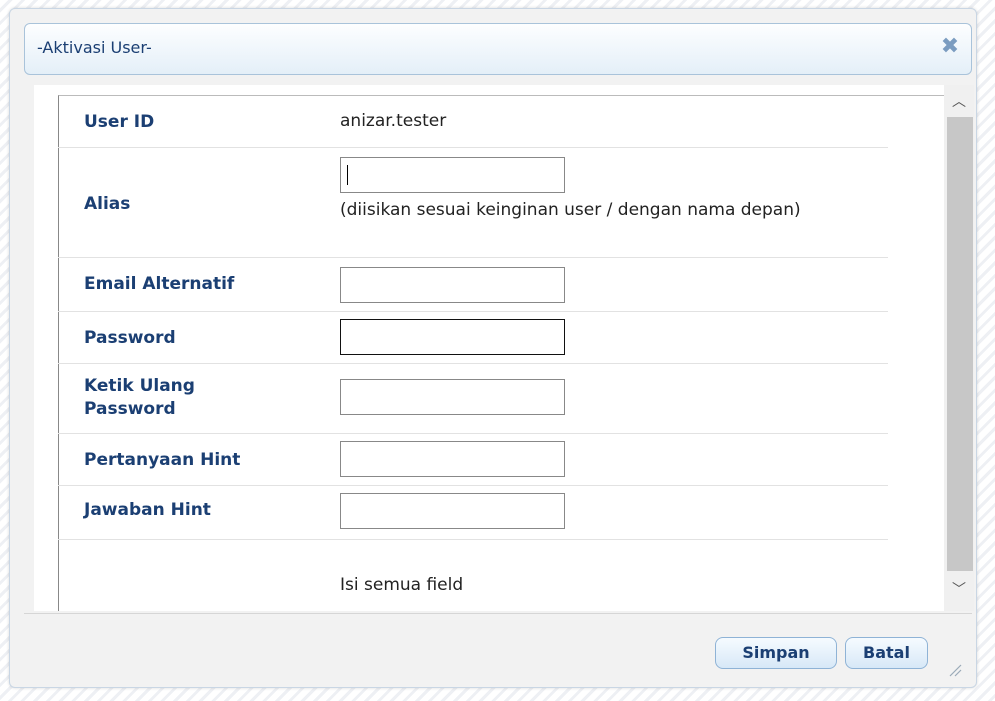 This screenshot has width=995, height=701. What do you see at coordinates (950, 47) in the screenshot?
I see `close-icon: ✖` at bounding box center [950, 47].